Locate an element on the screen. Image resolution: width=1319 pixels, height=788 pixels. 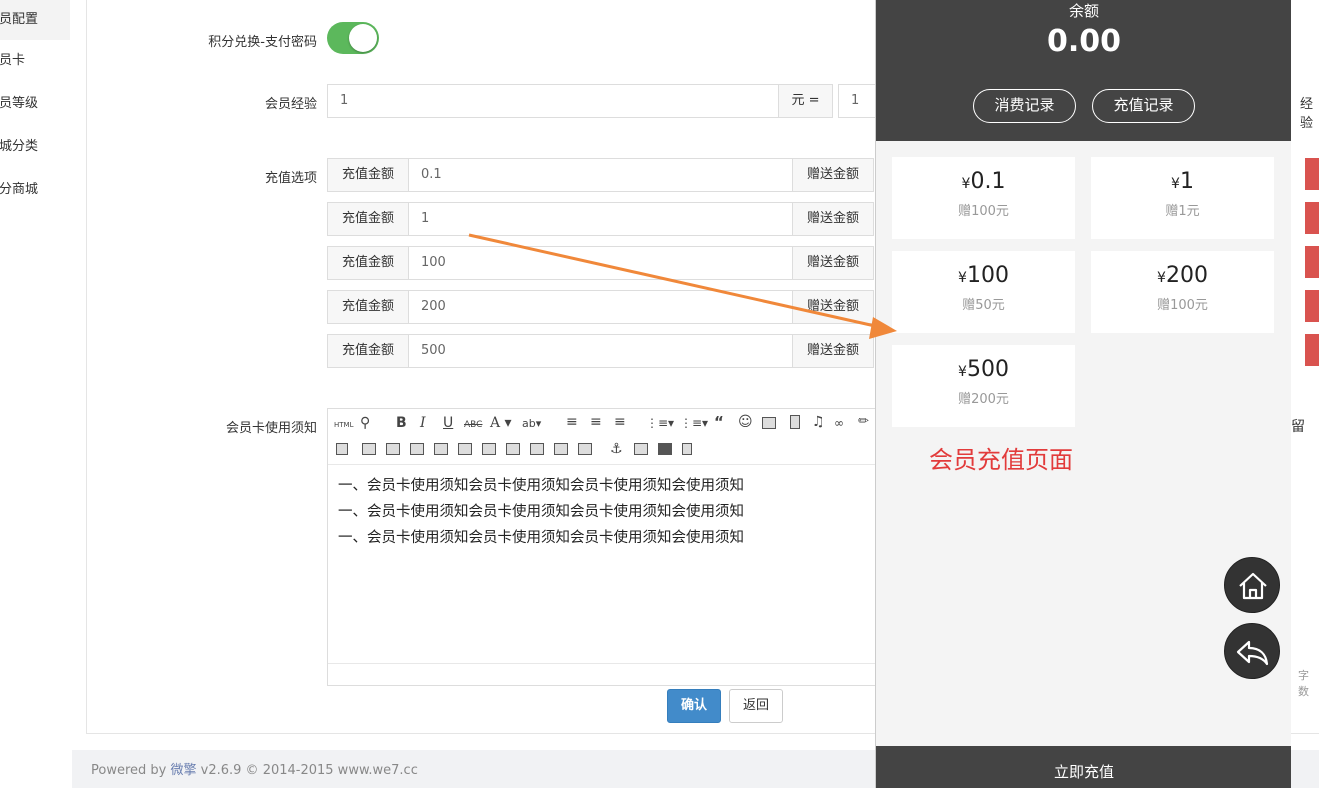
editor-footer is located at coordinates (607, 674).